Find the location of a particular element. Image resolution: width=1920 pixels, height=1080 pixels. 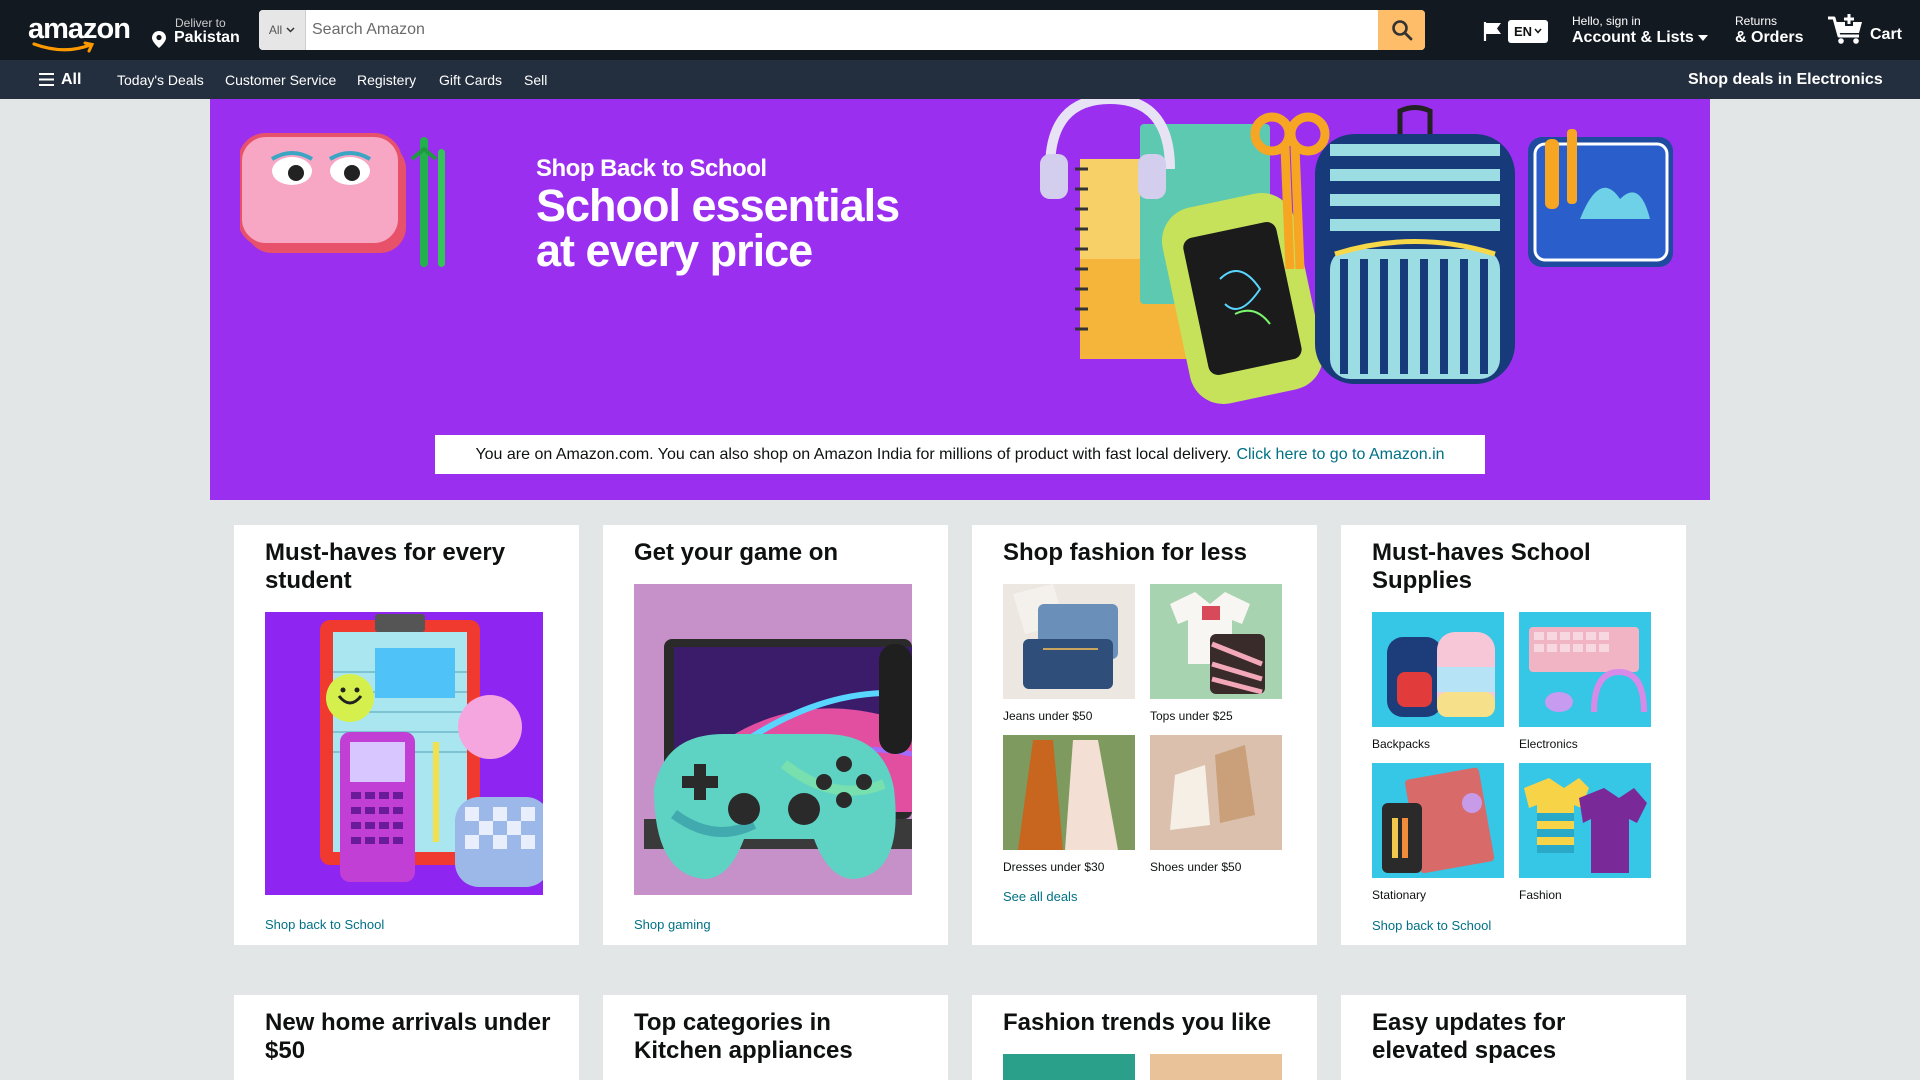

boots-illustration is located at coordinates (1212, 787).